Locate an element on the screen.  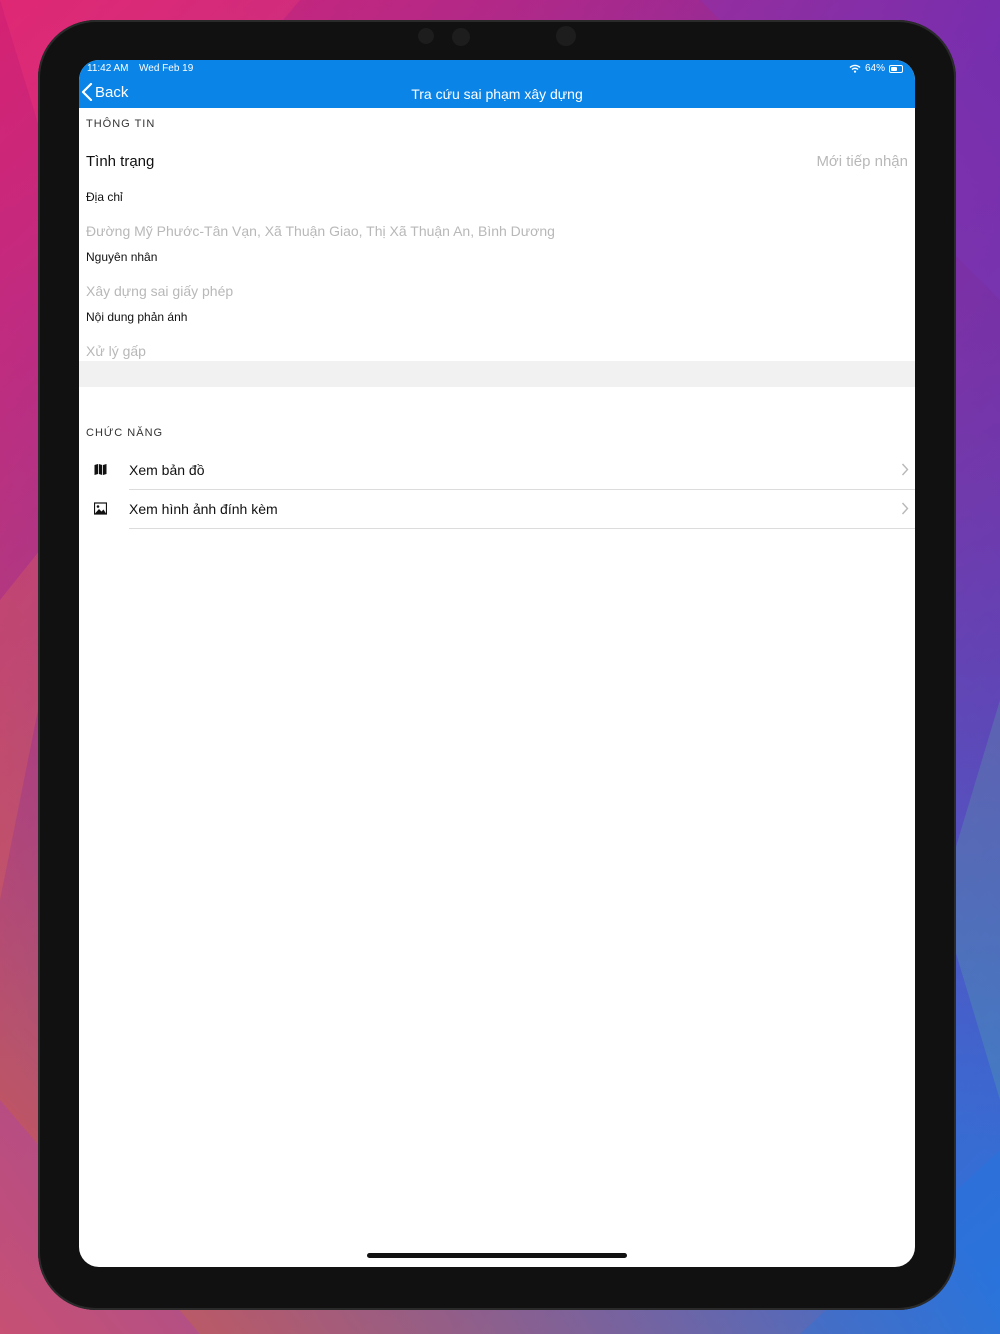
cause-value: Xây dựng sai giấy phép is located at coordinates (160, 291).